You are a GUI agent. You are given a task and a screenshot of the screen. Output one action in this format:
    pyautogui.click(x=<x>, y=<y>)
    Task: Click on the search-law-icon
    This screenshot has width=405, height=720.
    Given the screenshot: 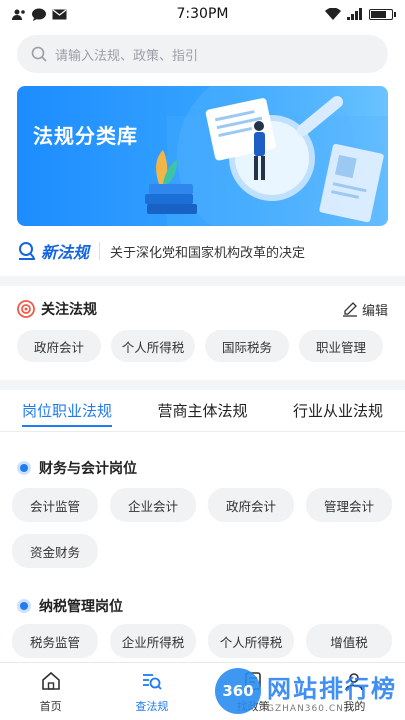 What is the action you would take?
    pyautogui.click(x=152, y=682)
    